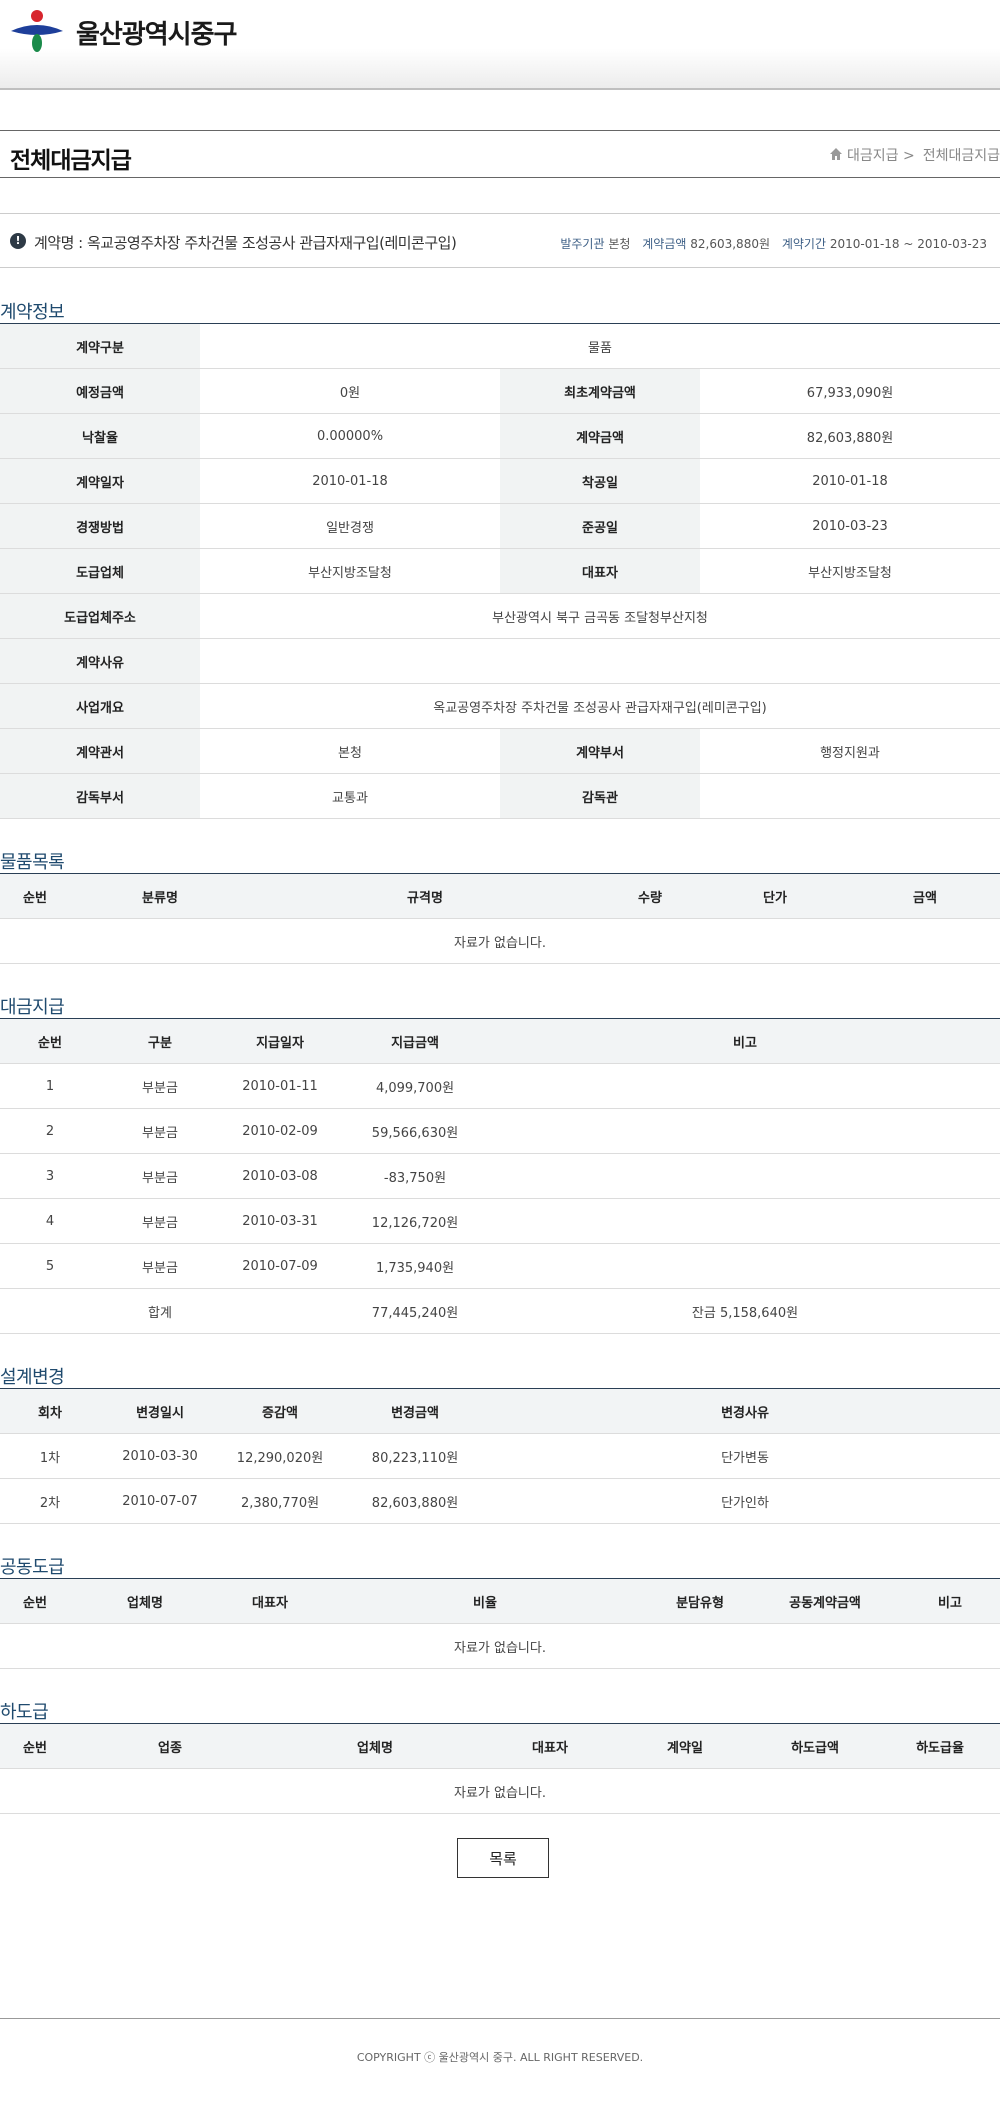  I want to click on column-header: 업체명, so click(375, 1746).